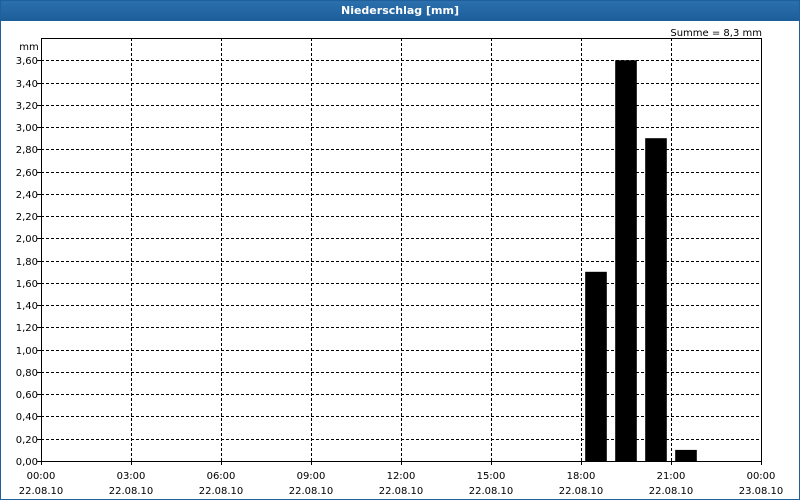  What do you see at coordinates (28, 47) in the screenshot?
I see `y-axis-unit-label: mm` at bounding box center [28, 47].